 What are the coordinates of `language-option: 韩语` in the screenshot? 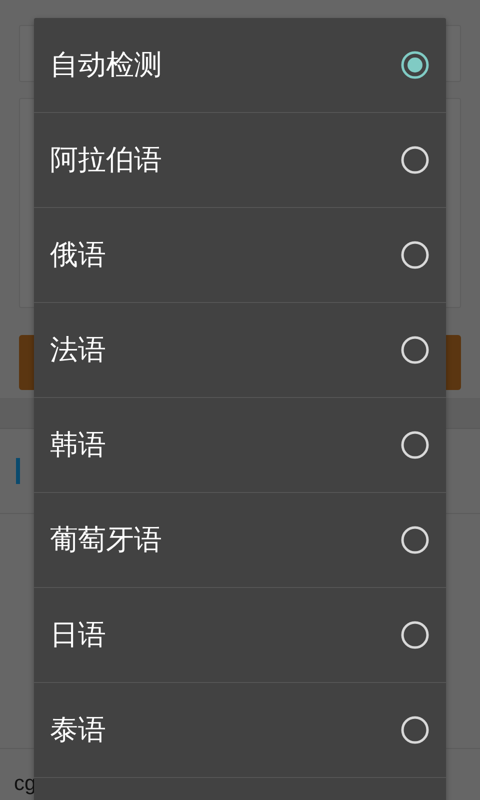 It's located at (240, 445).